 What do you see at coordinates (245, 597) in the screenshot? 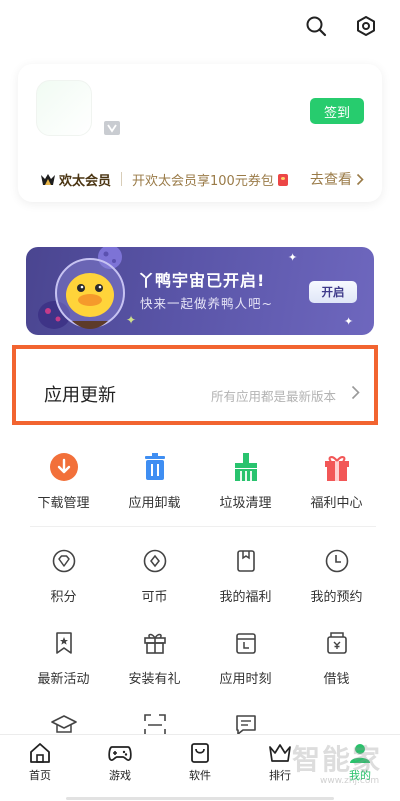
I see `service-label: 我的福利` at bounding box center [245, 597].